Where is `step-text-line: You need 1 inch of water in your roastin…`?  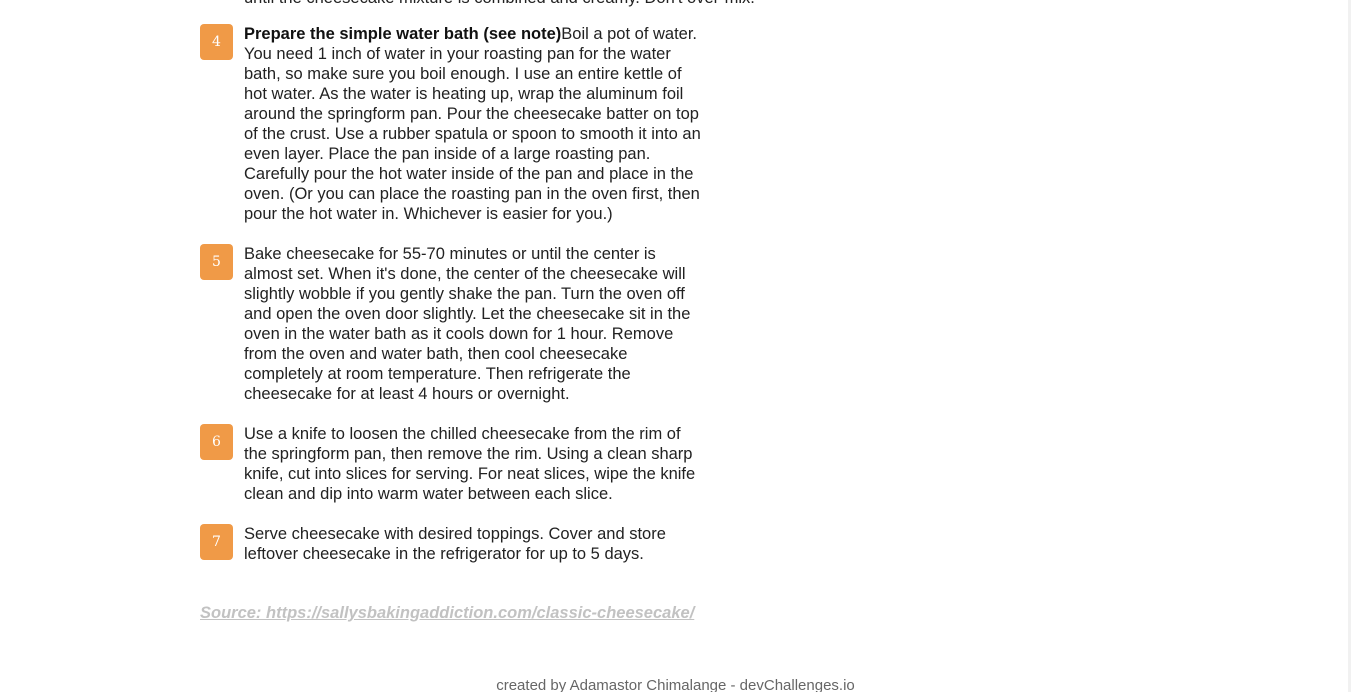 step-text-line: You need 1 inch of water in your roastin… is located at coordinates (457, 54).